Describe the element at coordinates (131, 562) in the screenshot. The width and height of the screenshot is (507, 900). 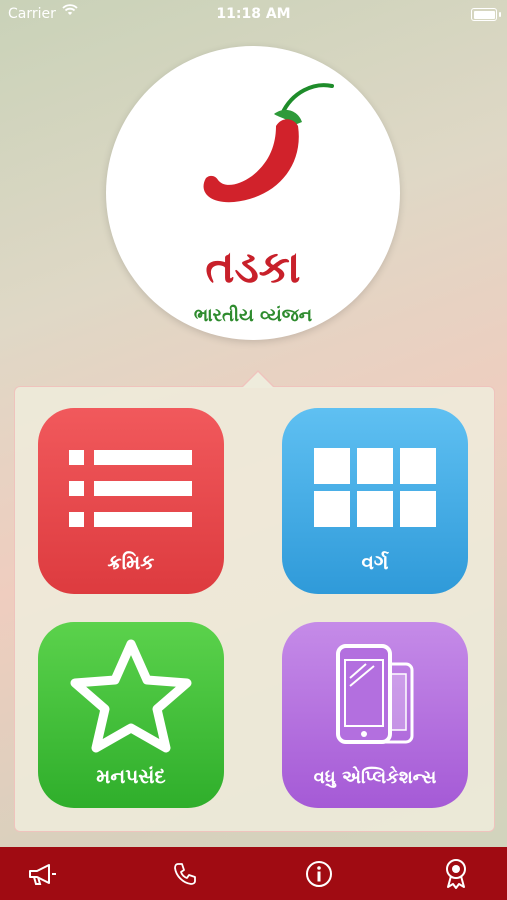
I see `sequential-label: ક્રમિક` at that location.